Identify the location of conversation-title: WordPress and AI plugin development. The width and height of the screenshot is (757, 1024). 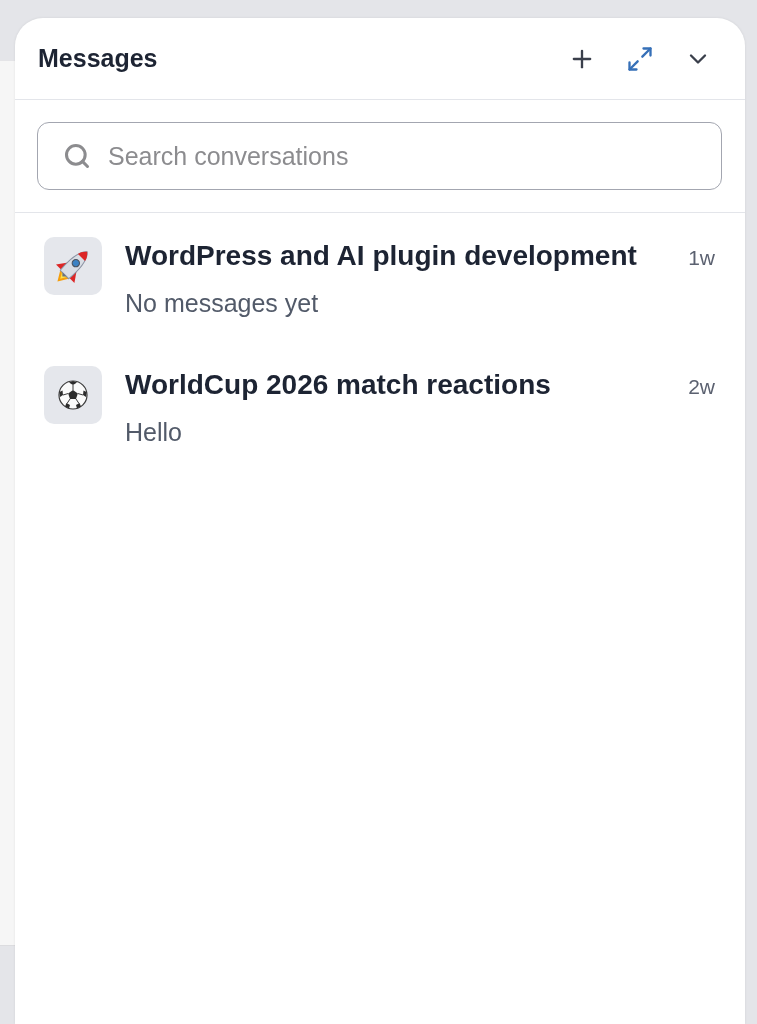
(381, 256).